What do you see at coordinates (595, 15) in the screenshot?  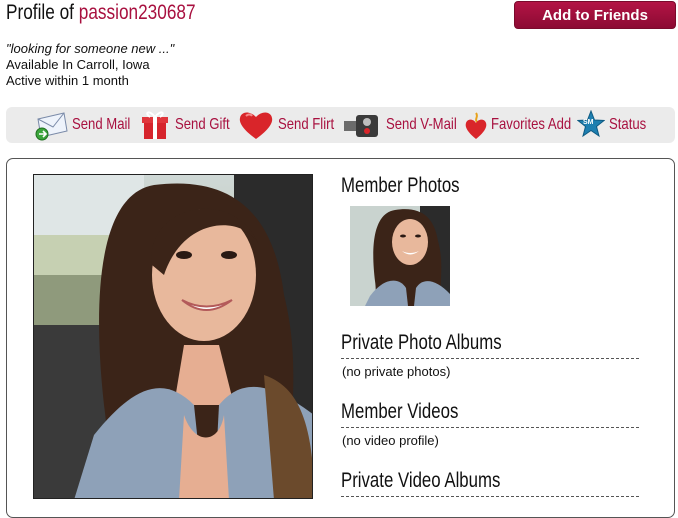 I see `add-to-friends-button: Add to Friends` at bounding box center [595, 15].